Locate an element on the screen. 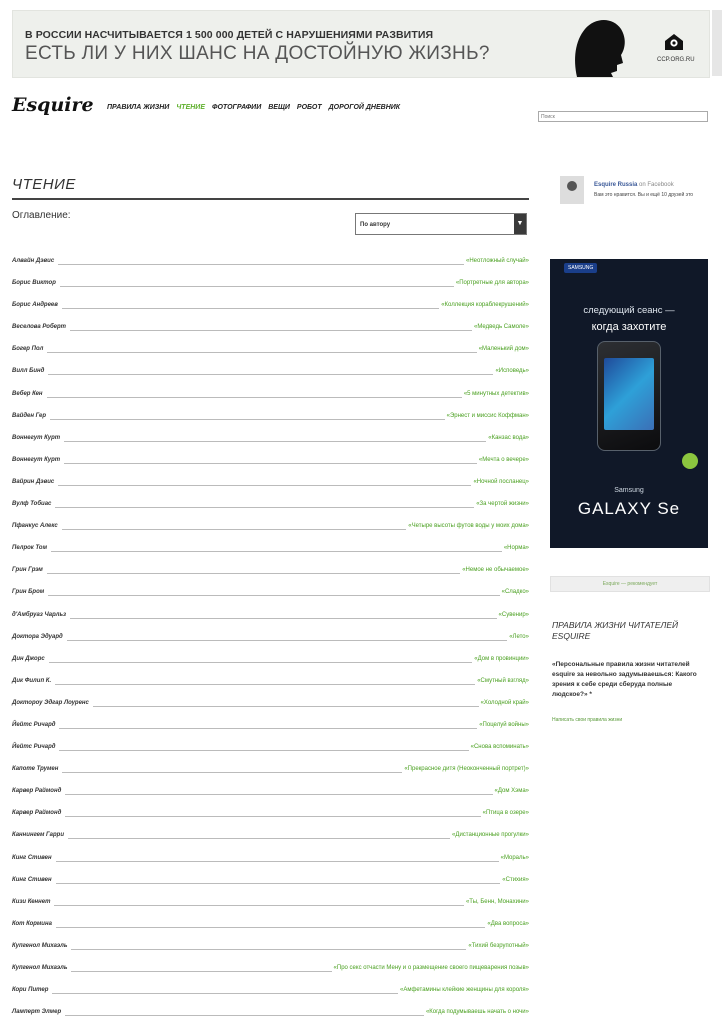  story-link: «Коллекция кораблекрушений» is located at coordinates (485, 305).